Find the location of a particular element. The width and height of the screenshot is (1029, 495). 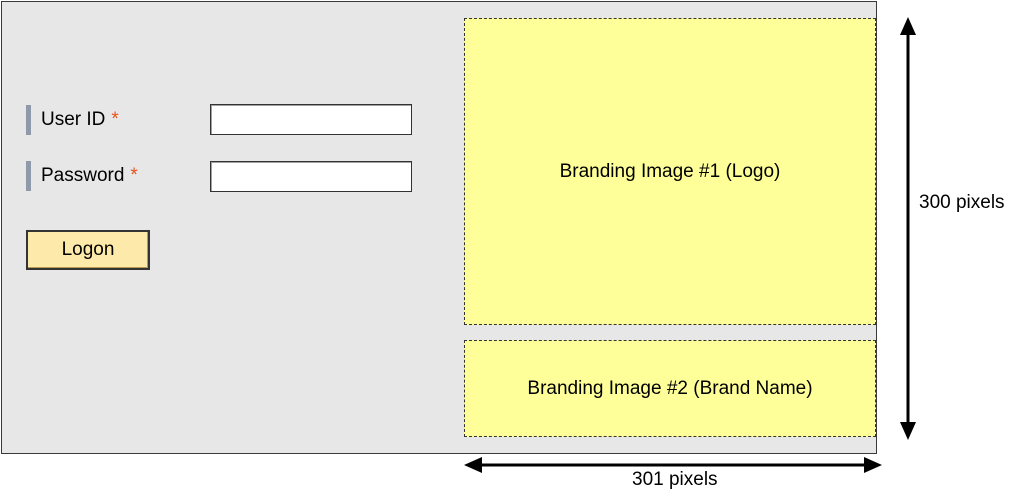

user-id-label: User ID is located at coordinates (73, 119).